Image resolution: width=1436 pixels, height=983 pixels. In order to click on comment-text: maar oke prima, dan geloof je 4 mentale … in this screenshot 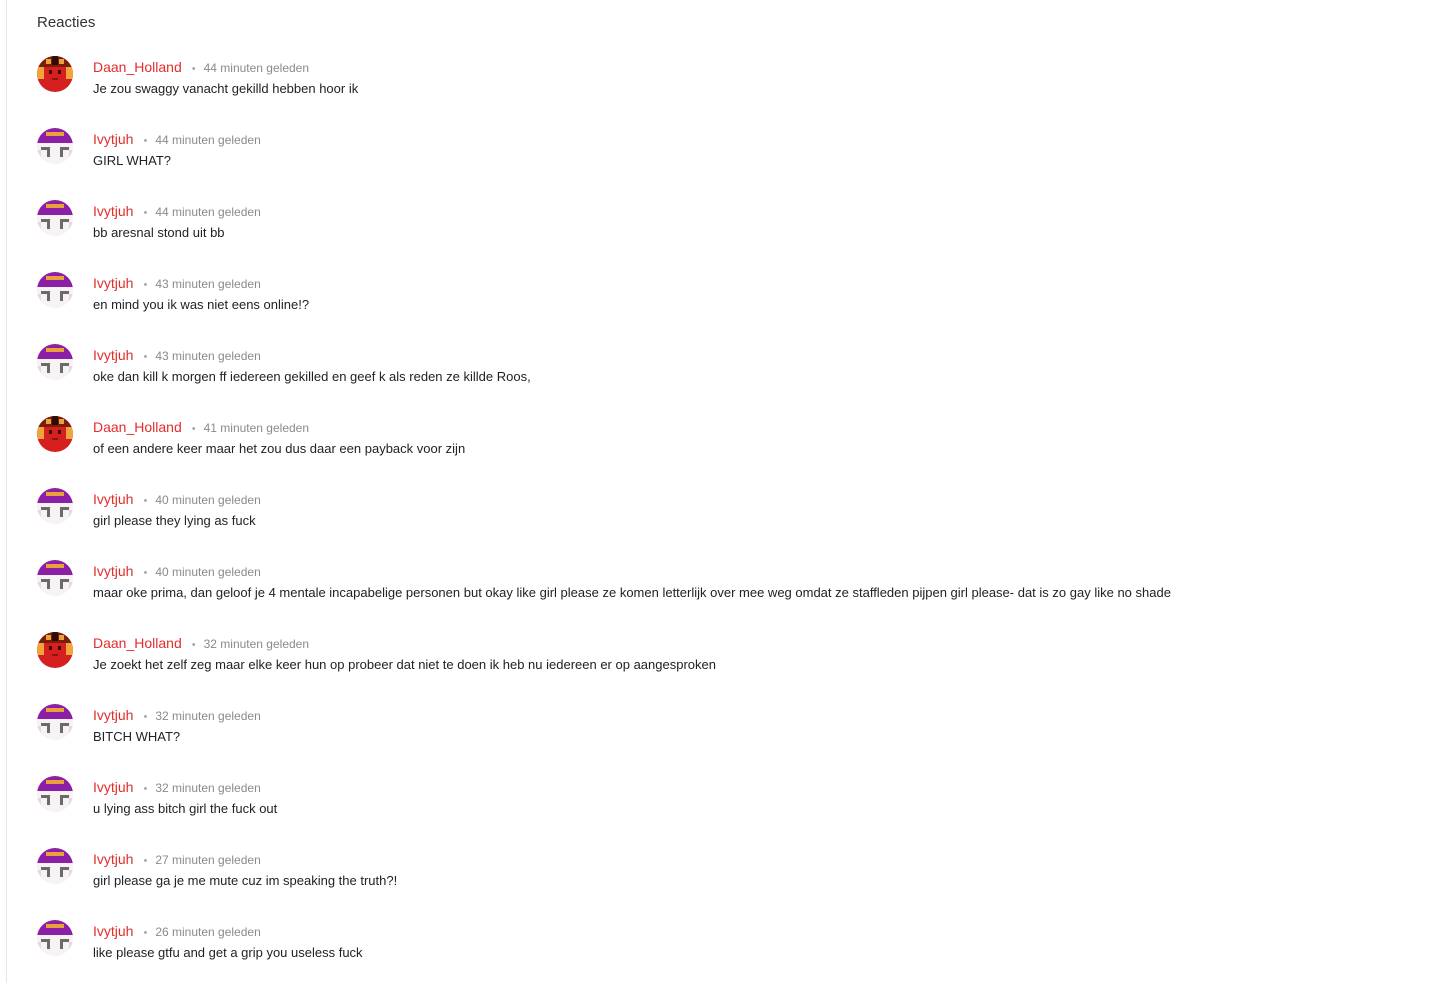, I will do `click(632, 592)`.